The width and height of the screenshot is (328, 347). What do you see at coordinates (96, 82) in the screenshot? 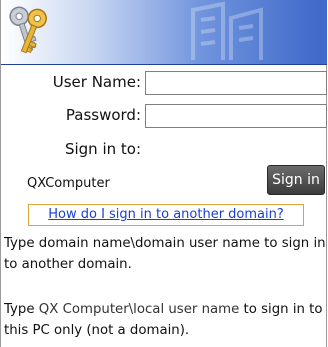
I see `username-label: User Name:` at bounding box center [96, 82].